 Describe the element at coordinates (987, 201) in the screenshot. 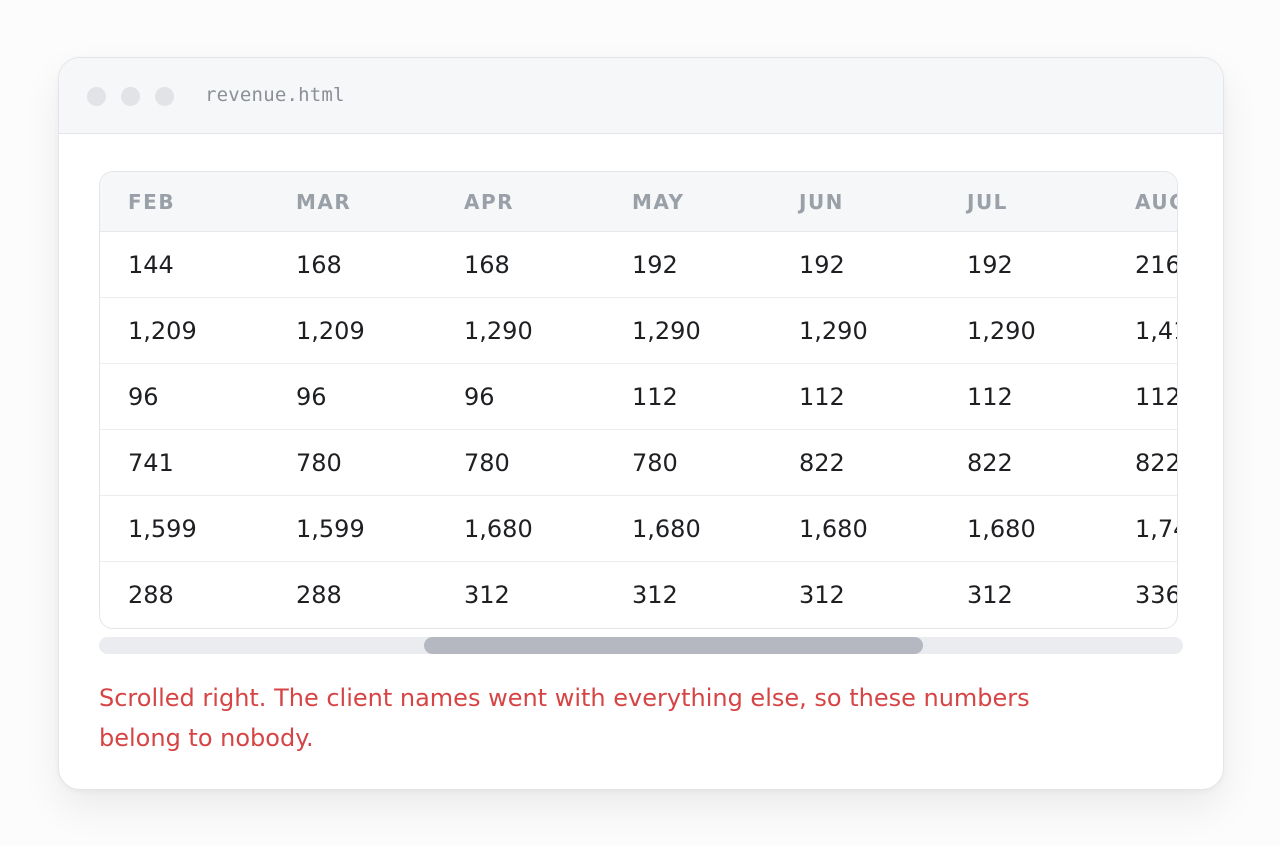

I see `column-header-jul: JUL` at that location.